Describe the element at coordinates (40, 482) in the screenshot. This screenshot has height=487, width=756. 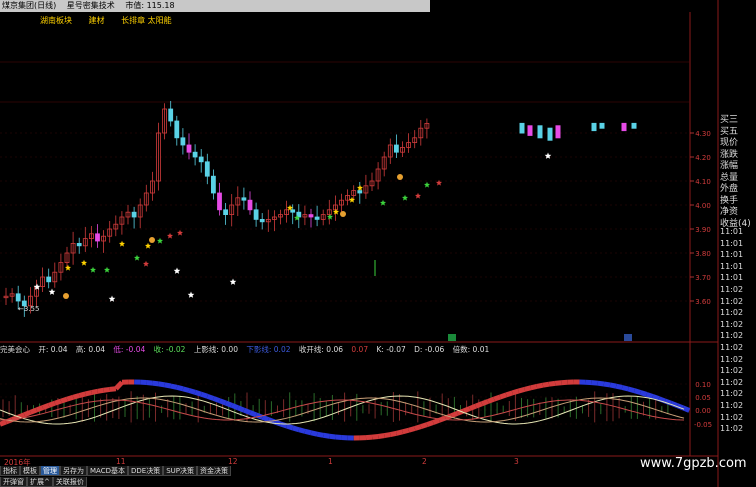
I see `expand-button: 扩展^` at that location.